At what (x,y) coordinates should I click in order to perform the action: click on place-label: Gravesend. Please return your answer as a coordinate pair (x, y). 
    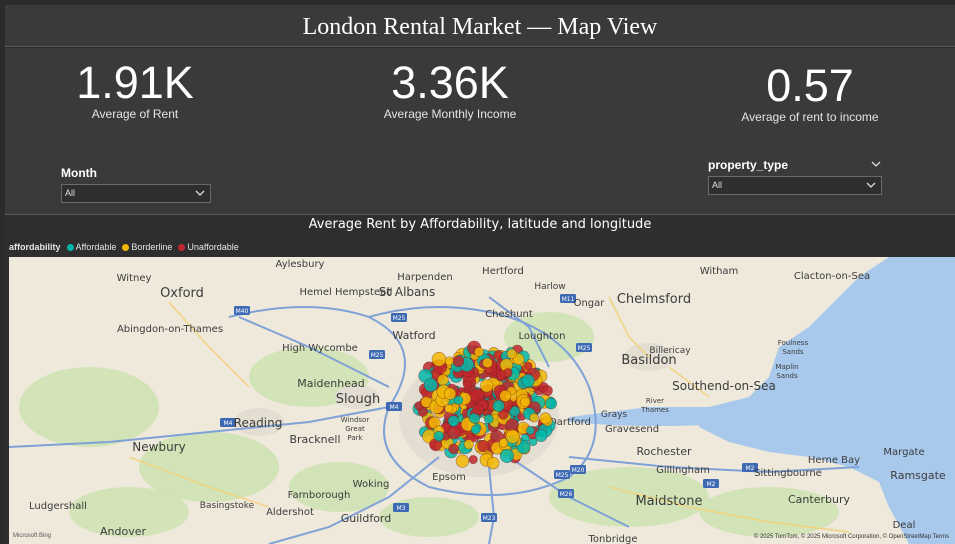
    Looking at the image, I should click on (632, 429).